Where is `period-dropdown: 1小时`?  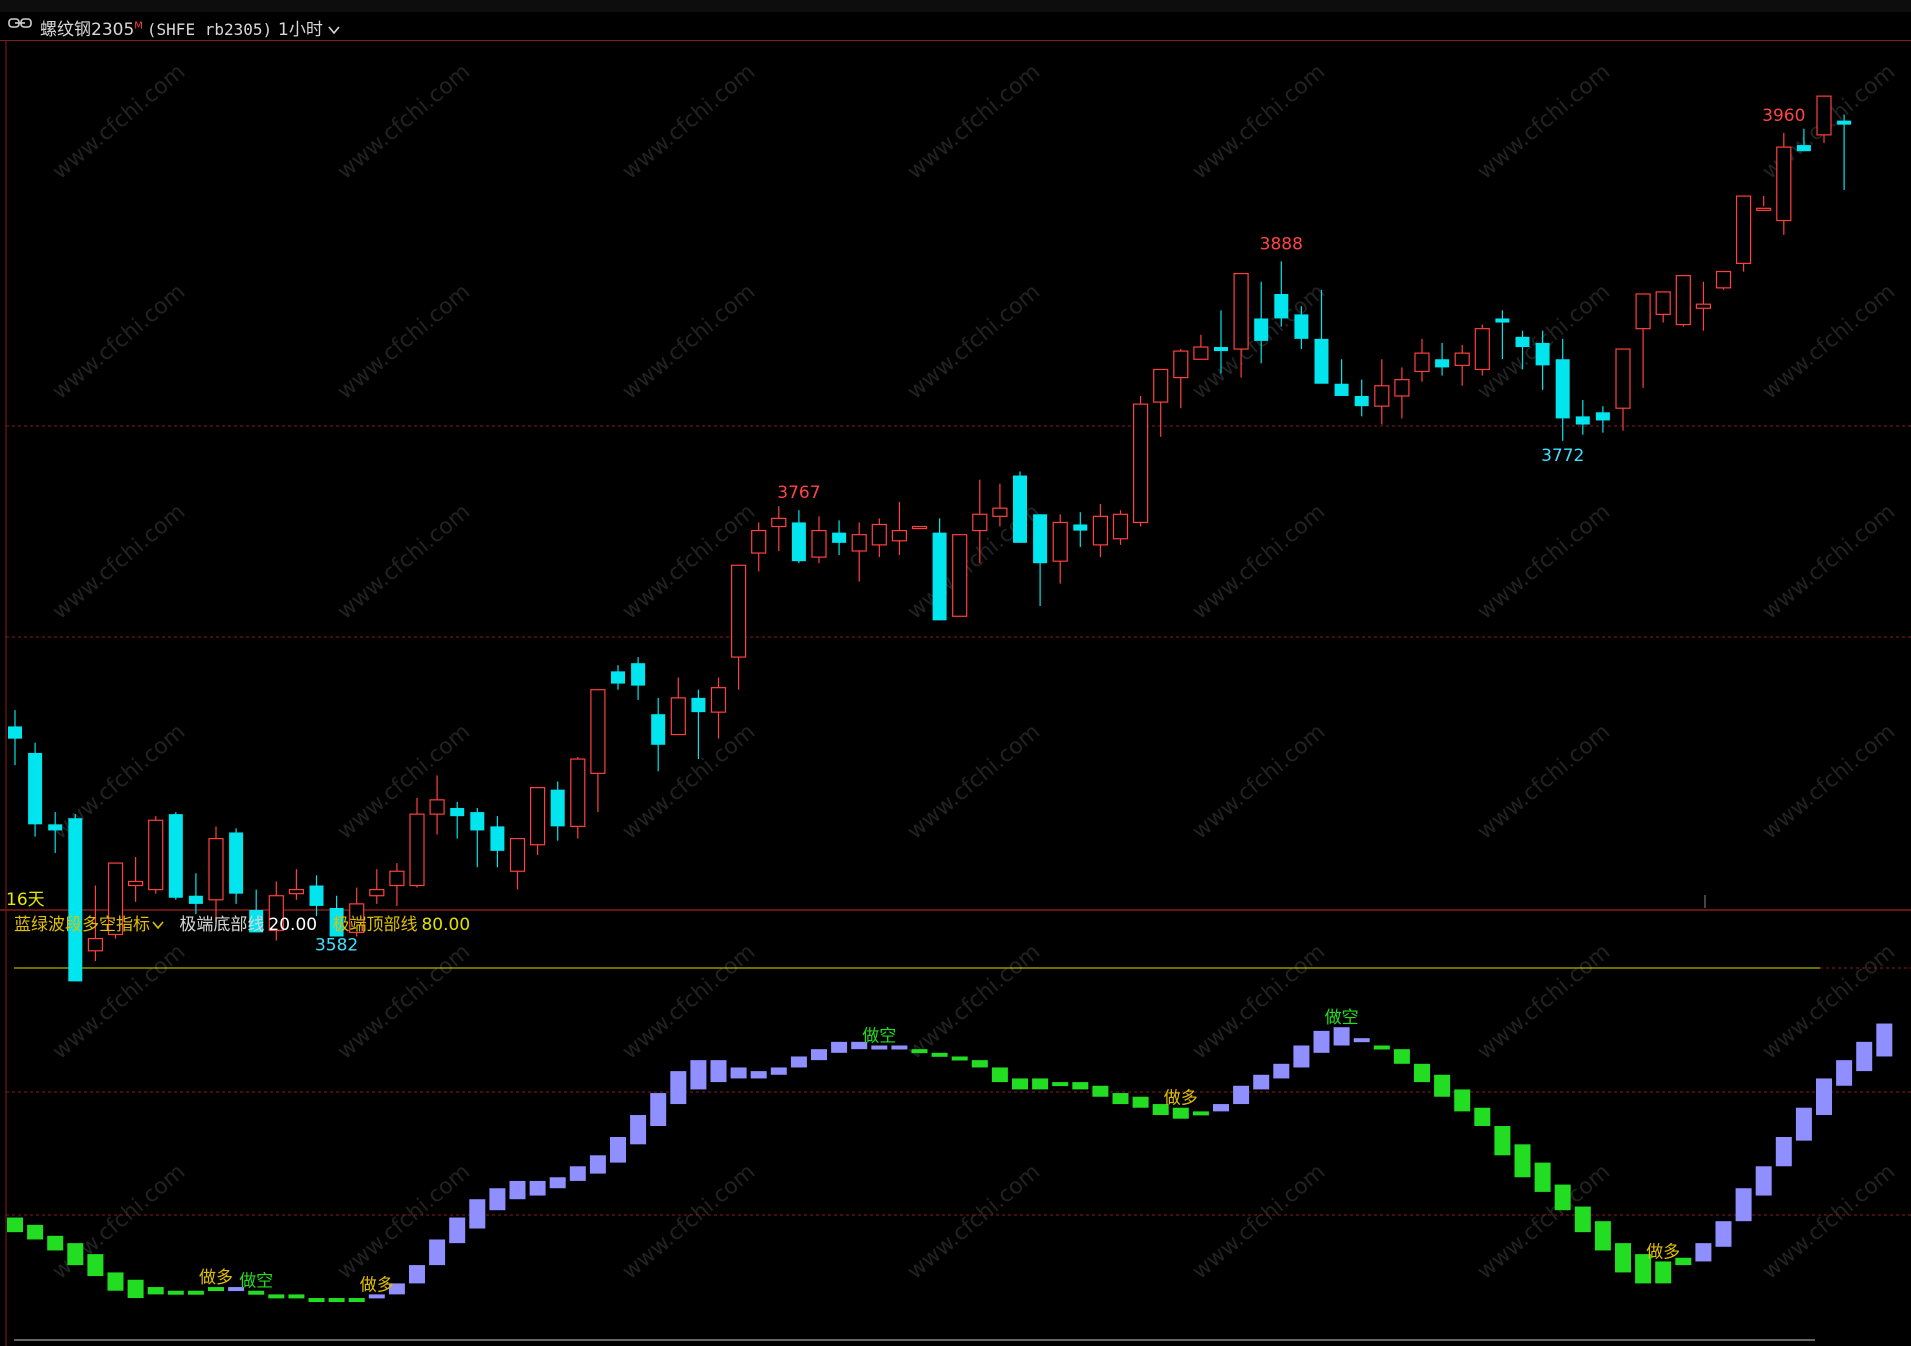
period-dropdown: 1小时 is located at coordinates (309, 27).